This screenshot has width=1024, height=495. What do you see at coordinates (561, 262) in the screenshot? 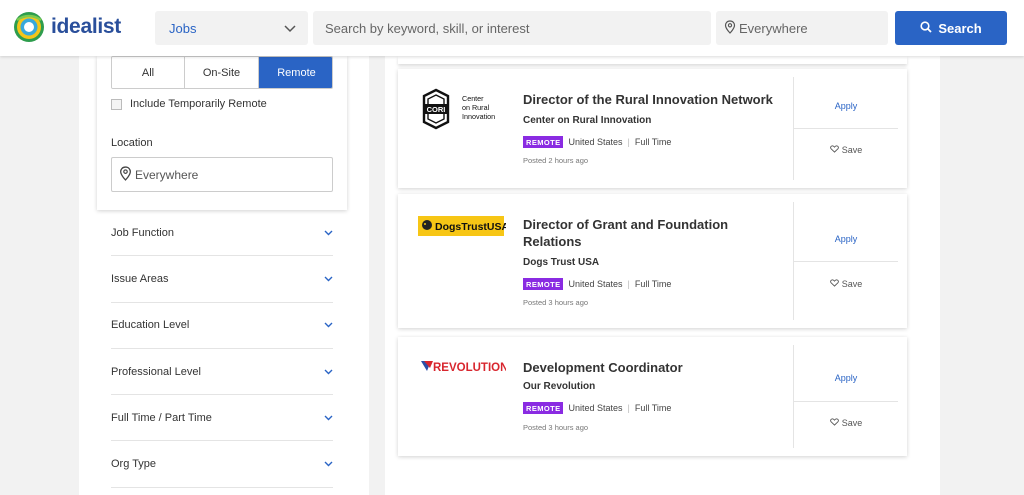
I see `org-name: Dogs Trust USA` at bounding box center [561, 262].